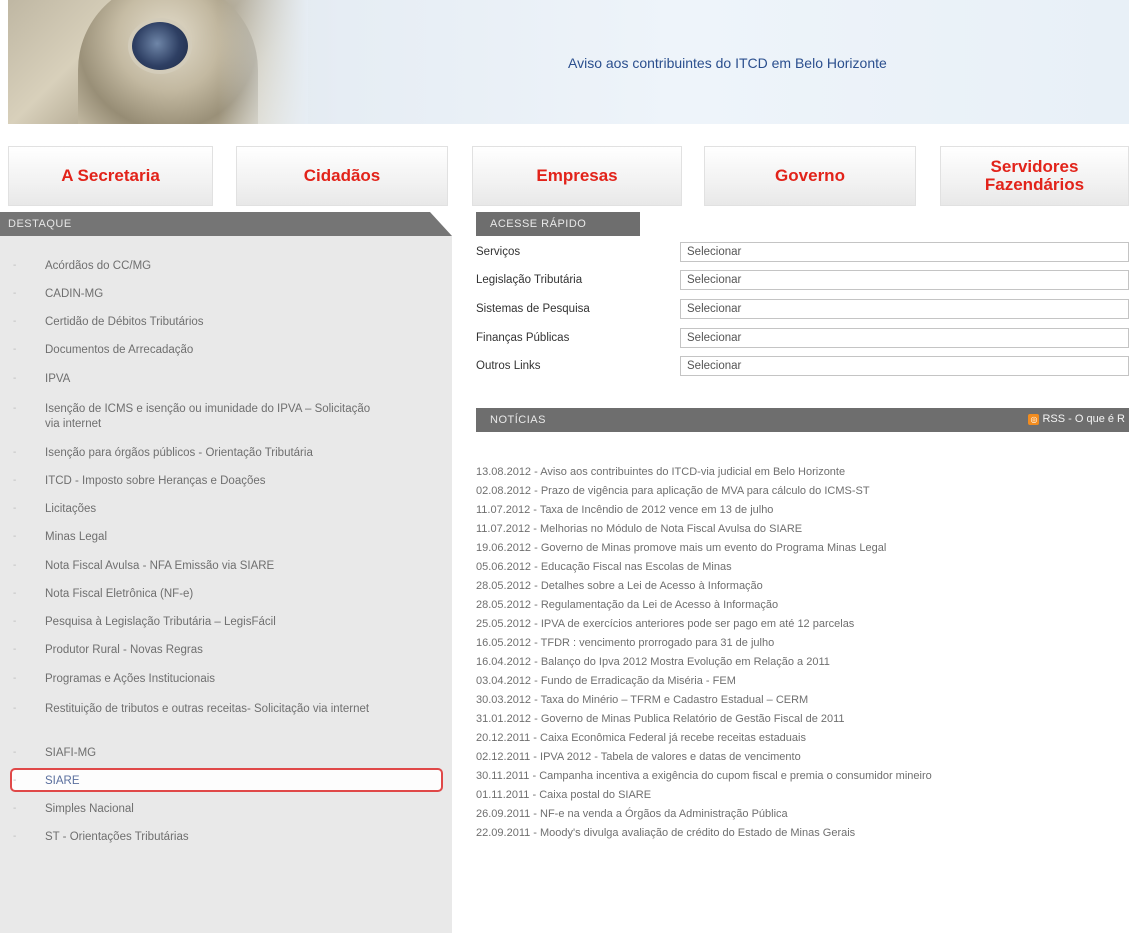 This screenshot has height=933, width=1129. I want to click on outros-links-select: Selecionar, so click(904, 366).